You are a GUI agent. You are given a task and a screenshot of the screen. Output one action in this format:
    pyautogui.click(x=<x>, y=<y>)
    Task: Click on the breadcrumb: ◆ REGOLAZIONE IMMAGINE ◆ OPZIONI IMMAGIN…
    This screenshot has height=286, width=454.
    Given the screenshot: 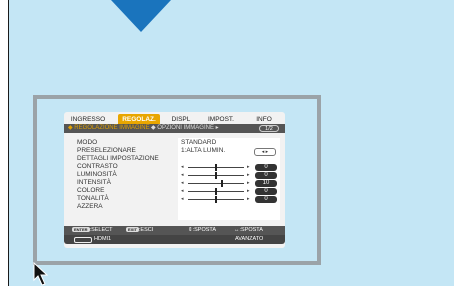 What is the action you would take?
    pyautogui.click(x=174, y=128)
    